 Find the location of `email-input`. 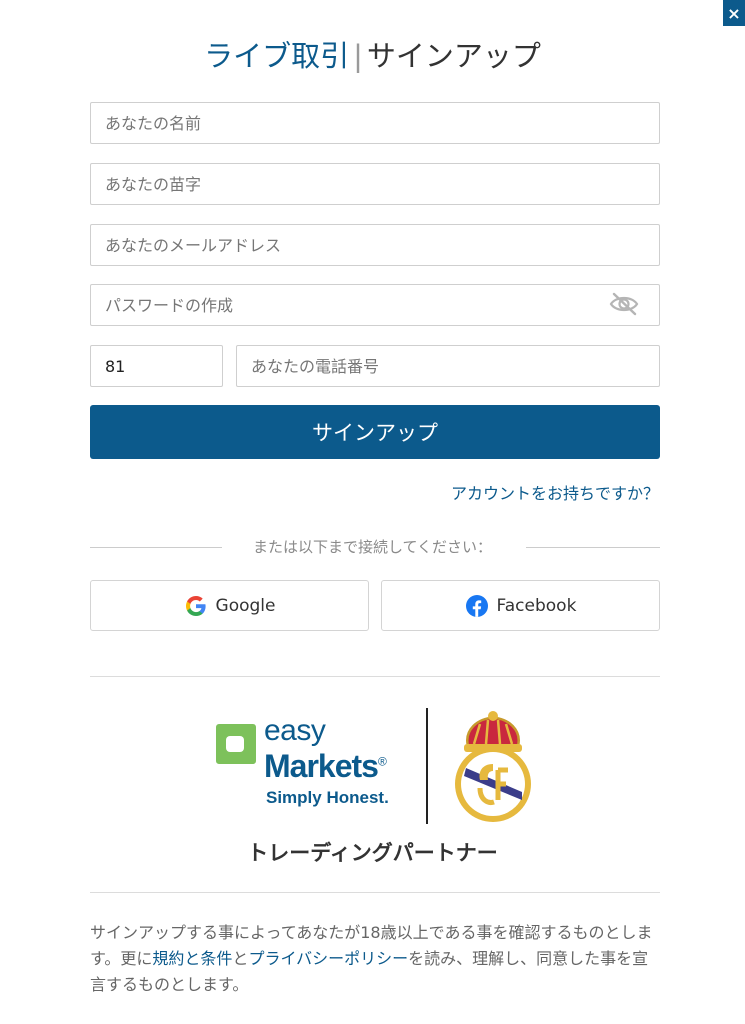

email-input is located at coordinates (375, 245).